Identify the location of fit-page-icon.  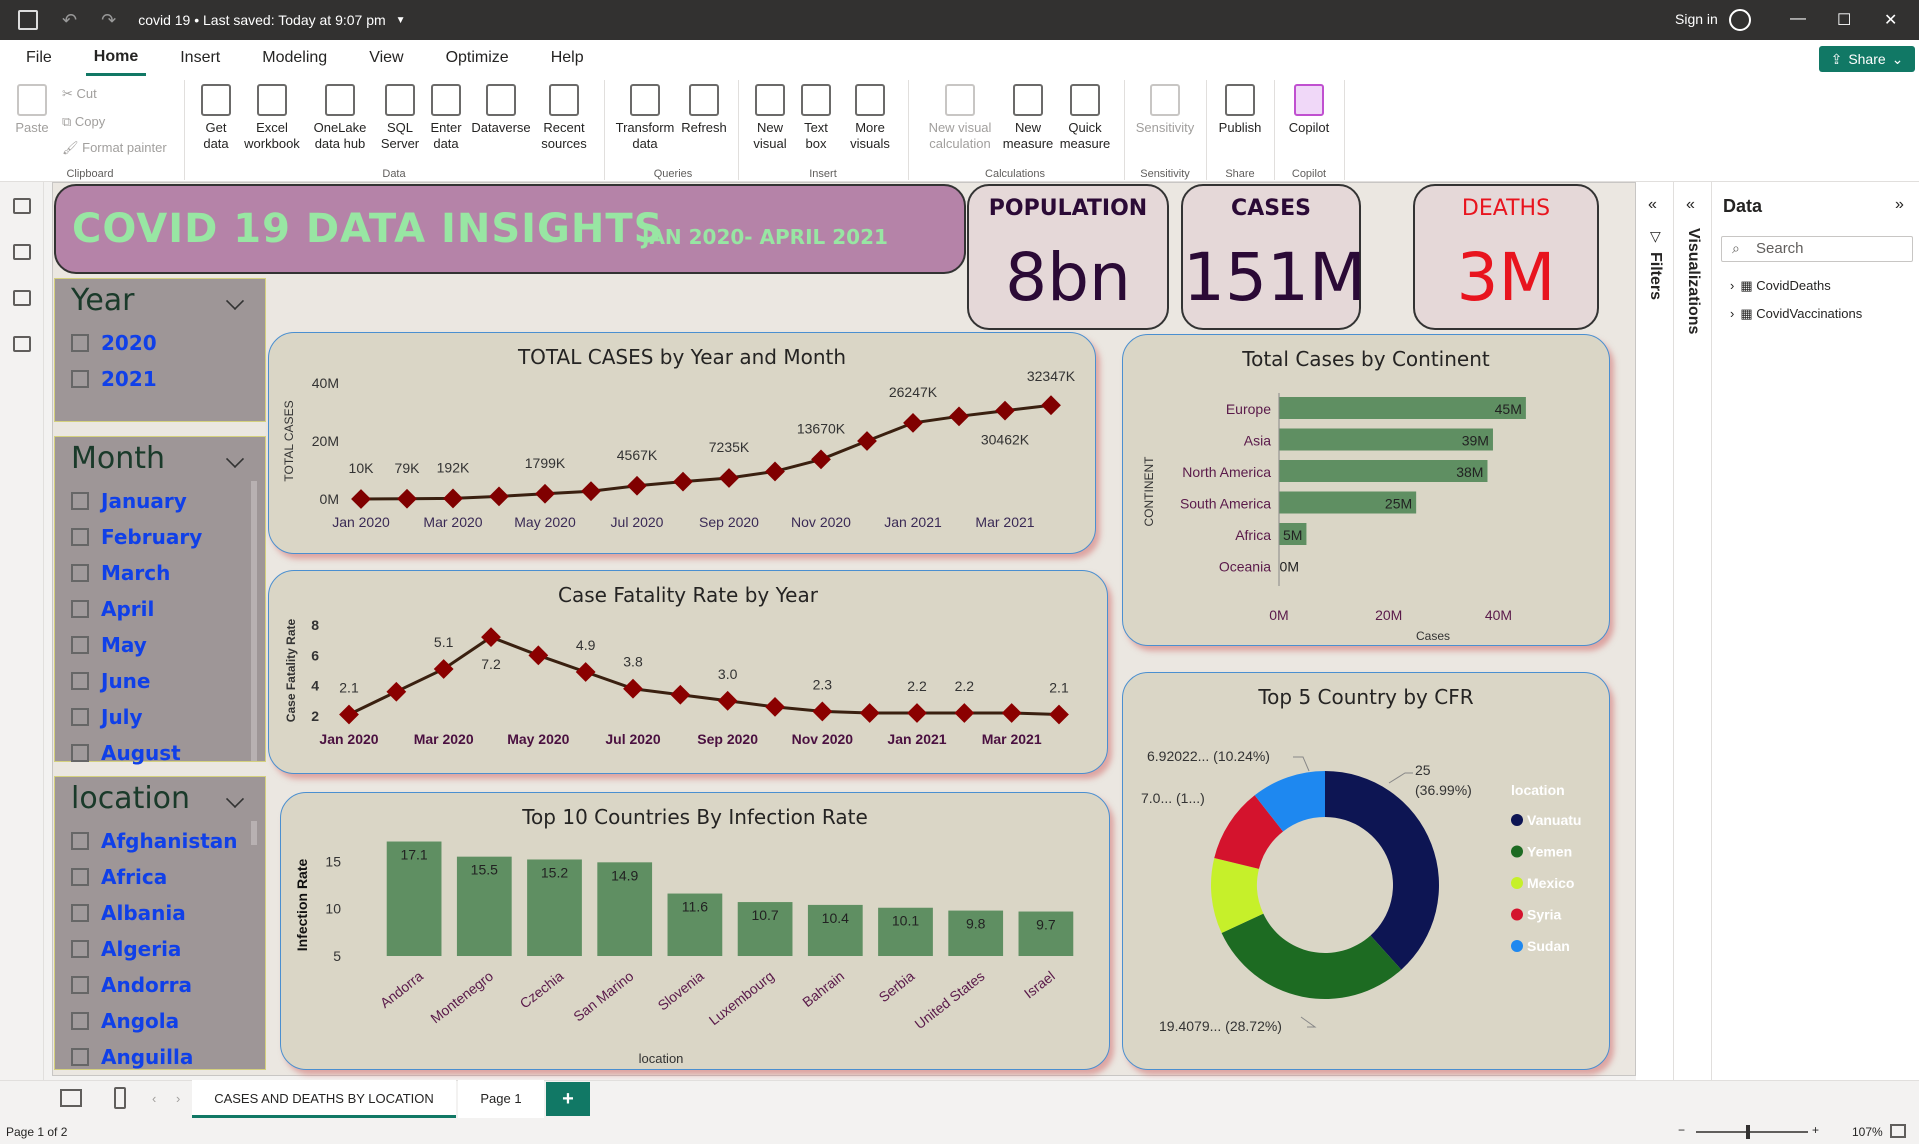
(1898, 1131).